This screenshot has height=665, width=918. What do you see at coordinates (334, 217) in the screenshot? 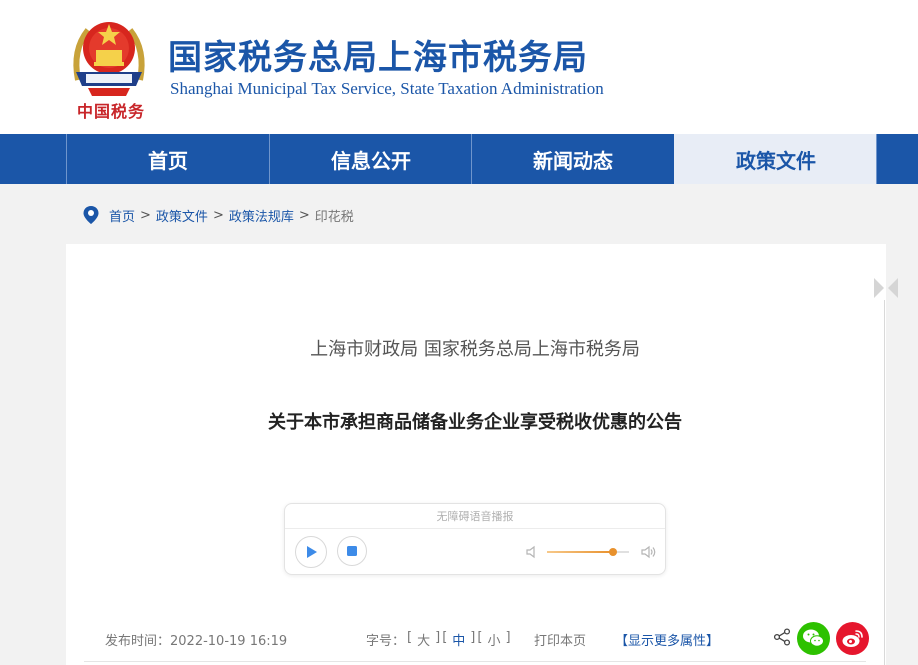
I see `breadcrumb-current: 印花税` at bounding box center [334, 217].